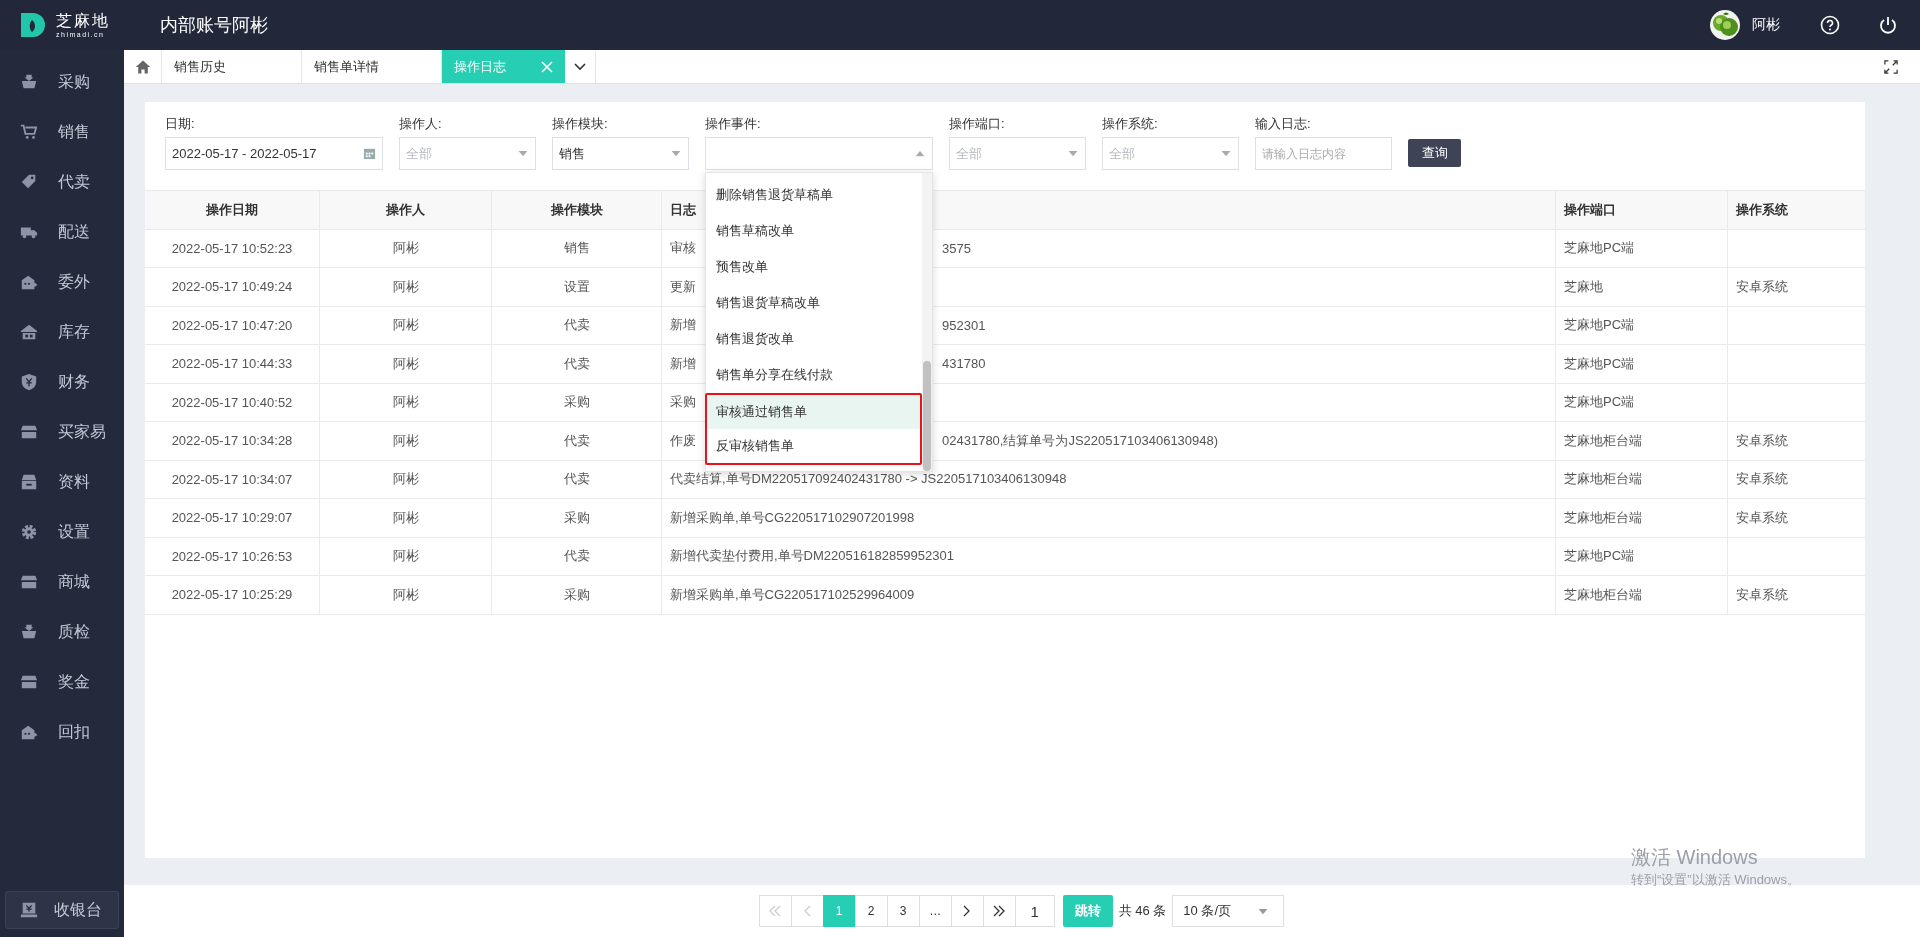 Image resolution: width=1920 pixels, height=937 pixels. What do you see at coordinates (29, 332) in the screenshot?
I see `house-icon` at bounding box center [29, 332].